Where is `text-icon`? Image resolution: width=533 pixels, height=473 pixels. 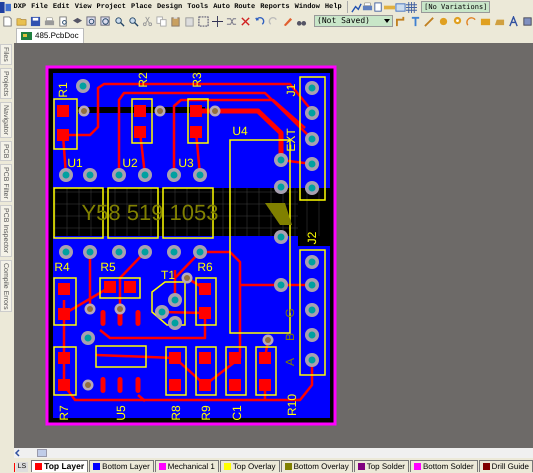
text-icon is located at coordinates (513, 21).